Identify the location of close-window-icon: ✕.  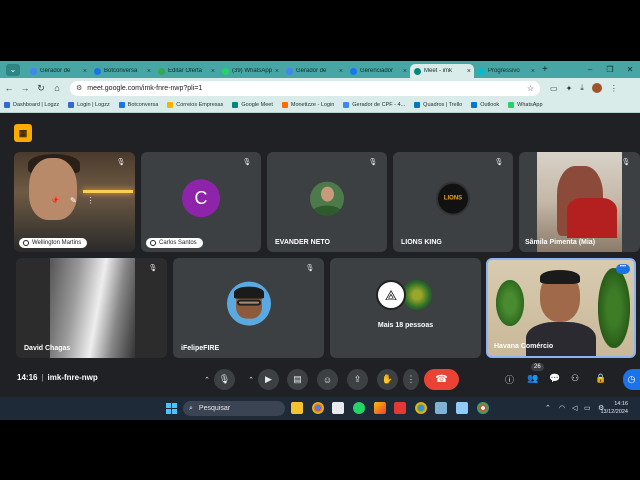
(630, 69).